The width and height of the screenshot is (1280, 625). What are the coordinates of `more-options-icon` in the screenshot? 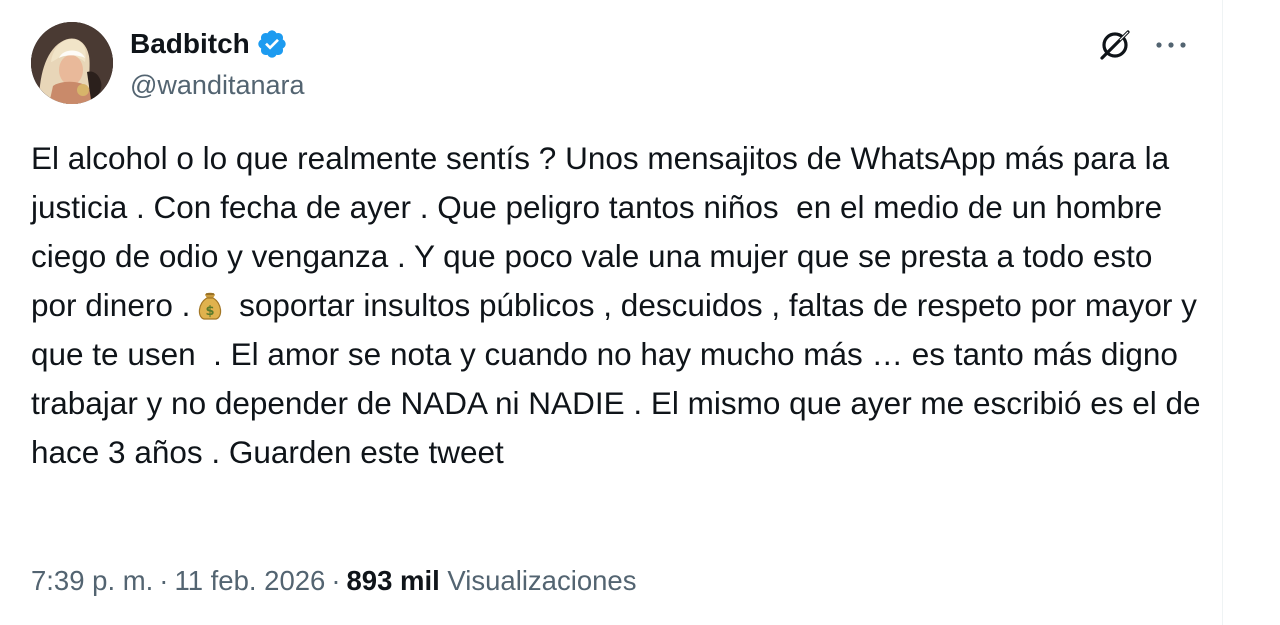 It's located at (1171, 45).